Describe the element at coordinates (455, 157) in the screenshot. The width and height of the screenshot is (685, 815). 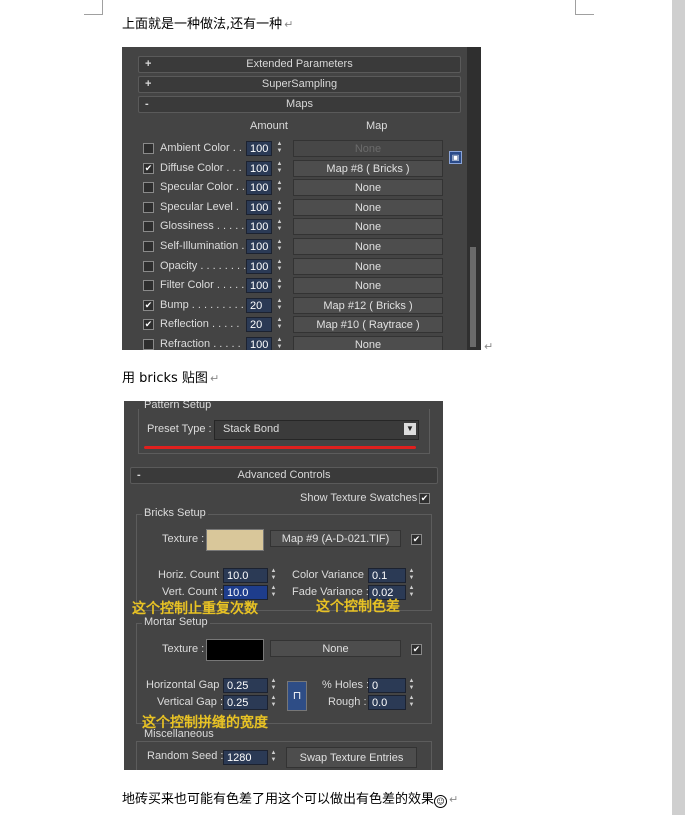
I see `lock-icon: ▣` at that location.